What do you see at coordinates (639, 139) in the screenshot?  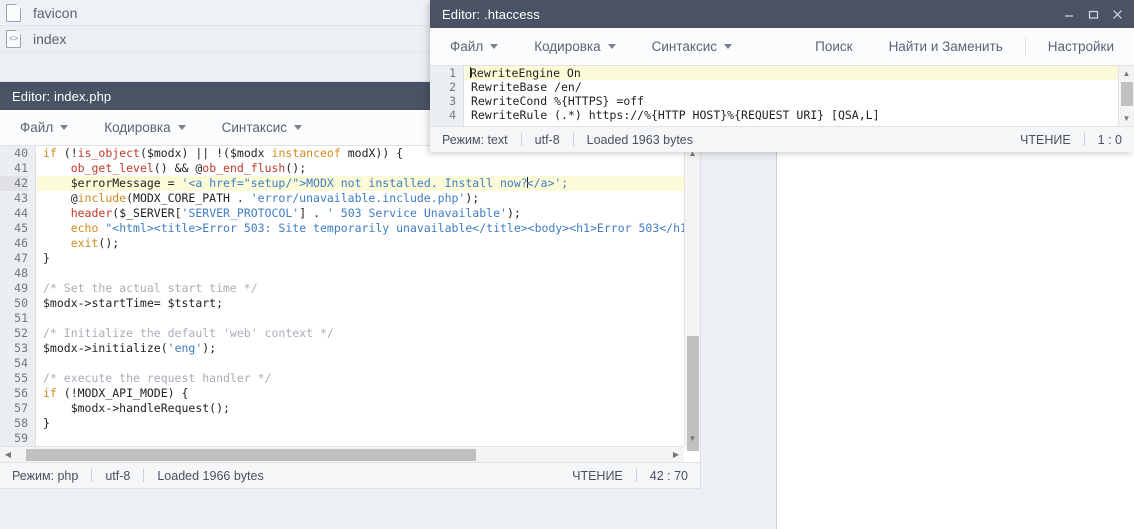 I see `htaccess-status-loaded: Loaded 1963 bytes` at bounding box center [639, 139].